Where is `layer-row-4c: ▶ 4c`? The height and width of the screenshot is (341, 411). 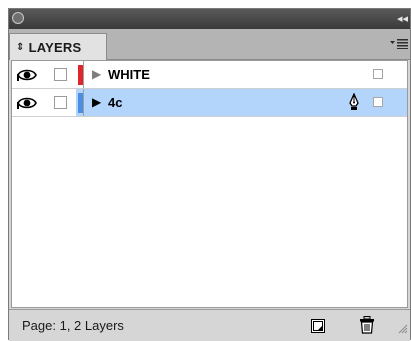
layer-row-4c: ▶ 4c is located at coordinates (209, 103).